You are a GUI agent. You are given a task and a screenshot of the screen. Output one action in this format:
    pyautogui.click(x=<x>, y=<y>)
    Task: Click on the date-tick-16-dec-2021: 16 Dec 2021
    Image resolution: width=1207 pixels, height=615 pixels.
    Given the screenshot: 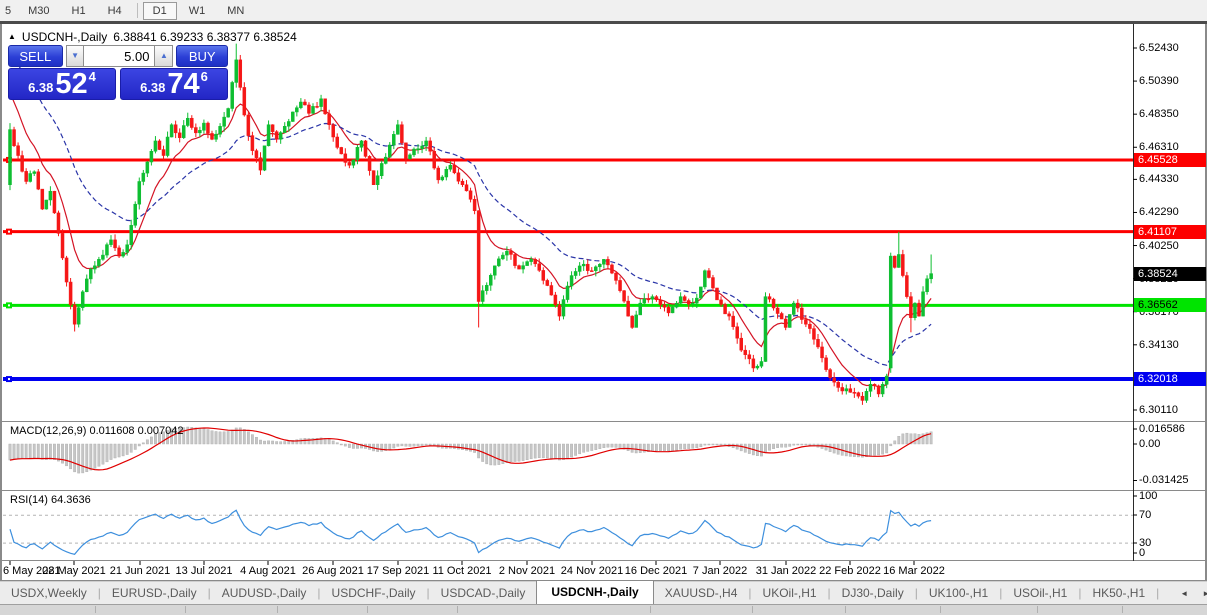 What is the action you would take?
    pyautogui.click(x=656, y=571)
    